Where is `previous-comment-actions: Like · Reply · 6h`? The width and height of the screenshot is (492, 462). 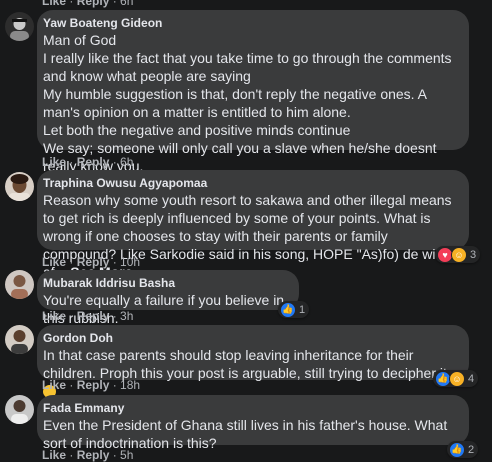 previous-comment-actions: Like · Reply · 6h is located at coordinates (87, 4).